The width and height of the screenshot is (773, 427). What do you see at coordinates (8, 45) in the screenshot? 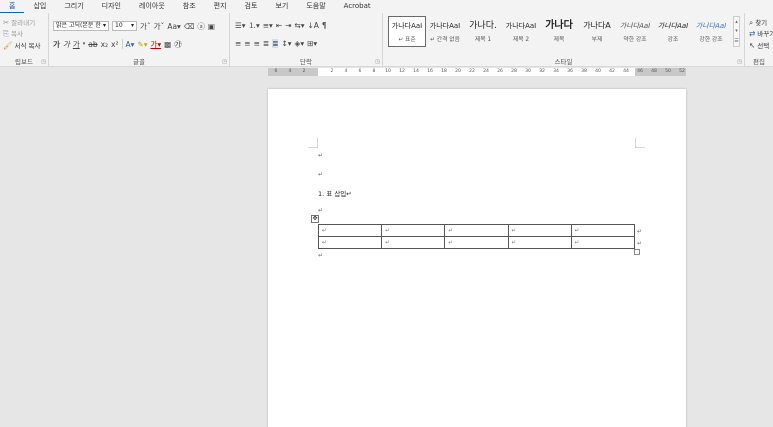
I see `format-painter-icon: 🖌` at bounding box center [8, 45].